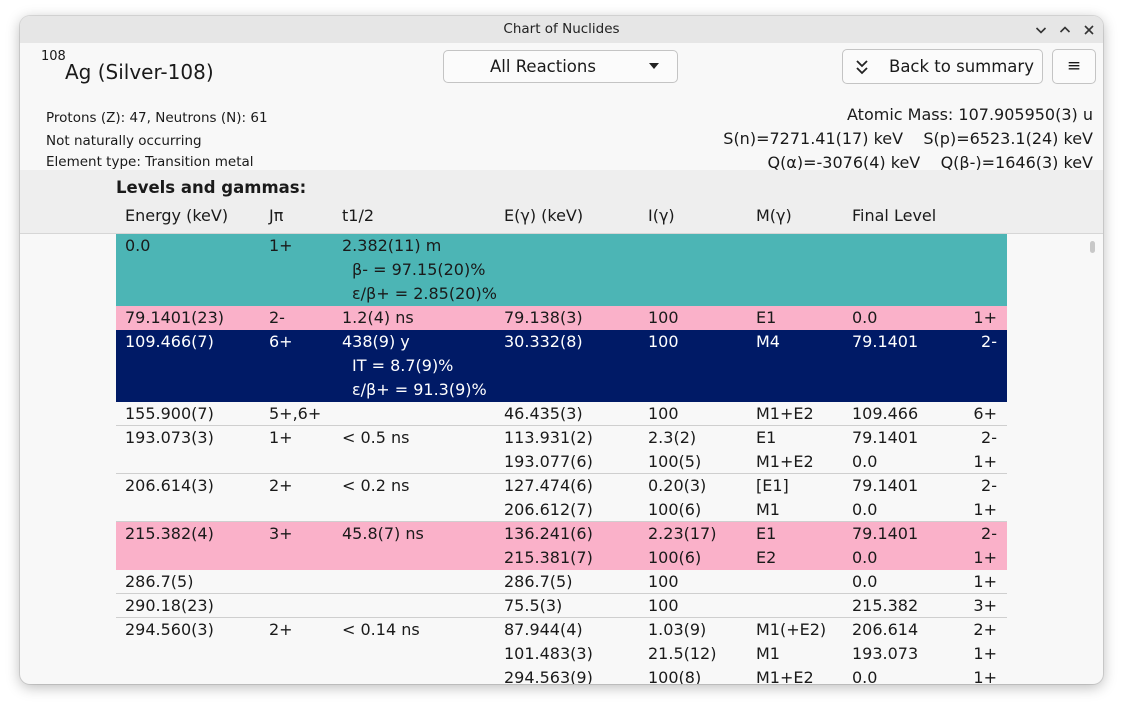 The image size is (1123, 708). What do you see at coordinates (419, 269) in the screenshot?
I see `decay-branch: β- = 97.15(20)%` at bounding box center [419, 269].